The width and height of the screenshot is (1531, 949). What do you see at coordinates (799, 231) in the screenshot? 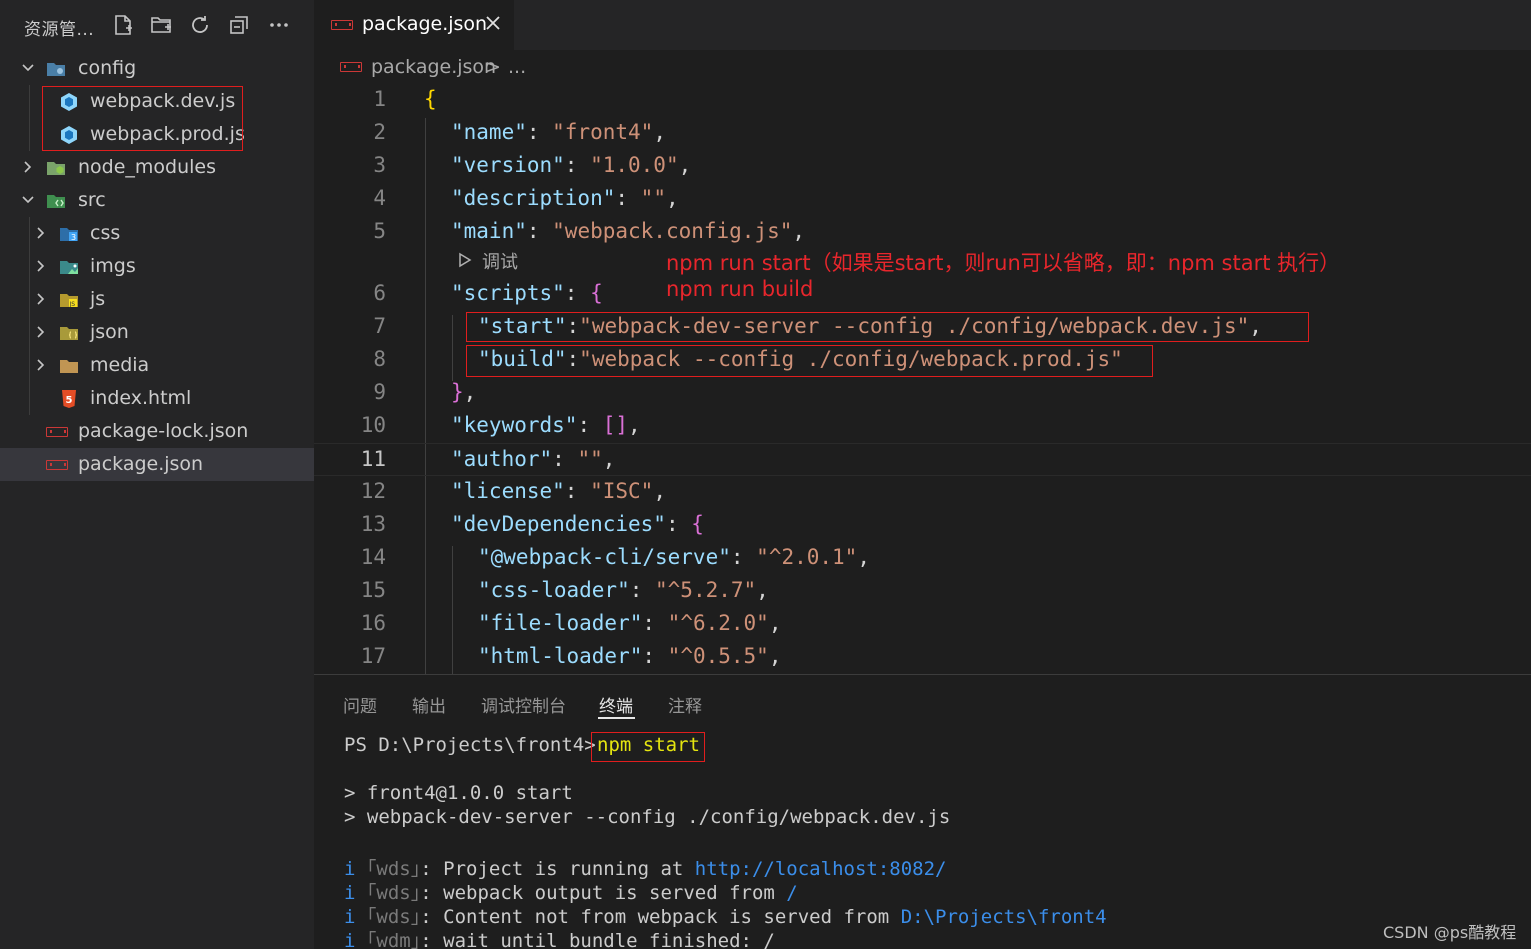
I see `punct: ,` at bounding box center [799, 231].